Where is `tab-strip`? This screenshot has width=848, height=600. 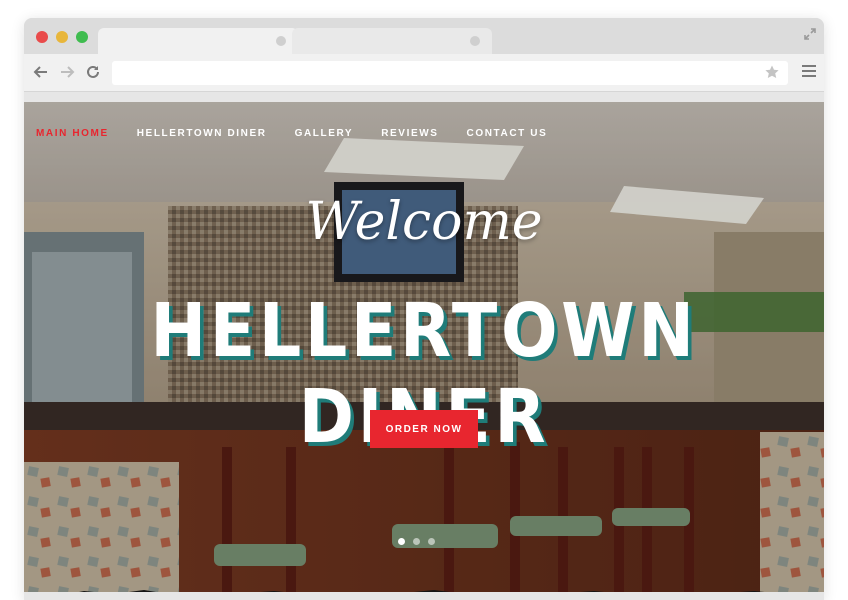 tab-strip is located at coordinates (424, 36).